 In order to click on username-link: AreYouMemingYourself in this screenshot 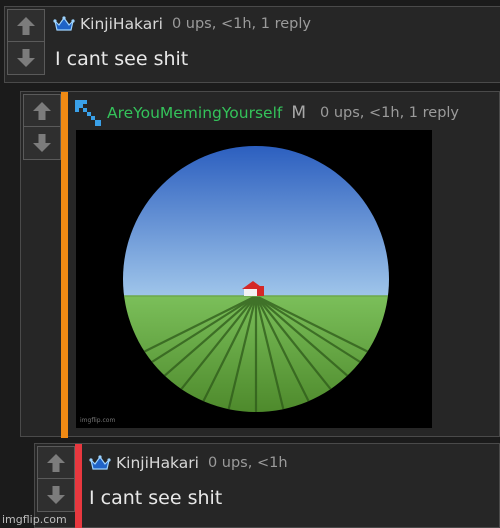, I will do `click(194, 113)`.